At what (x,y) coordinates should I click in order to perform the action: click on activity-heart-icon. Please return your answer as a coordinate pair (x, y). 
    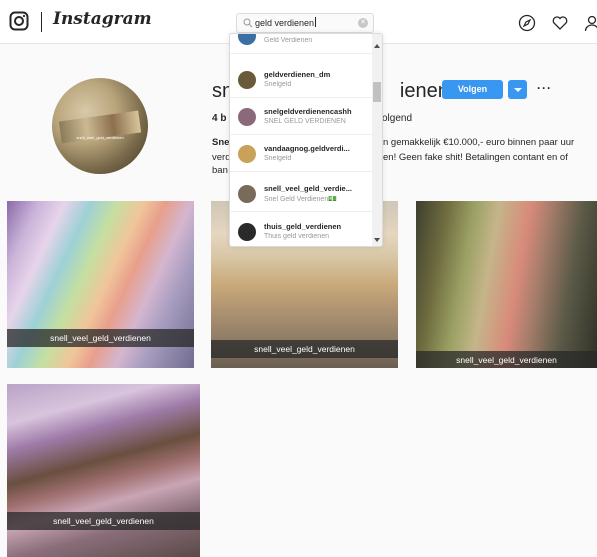
    Looking at the image, I should click on (560, 23).